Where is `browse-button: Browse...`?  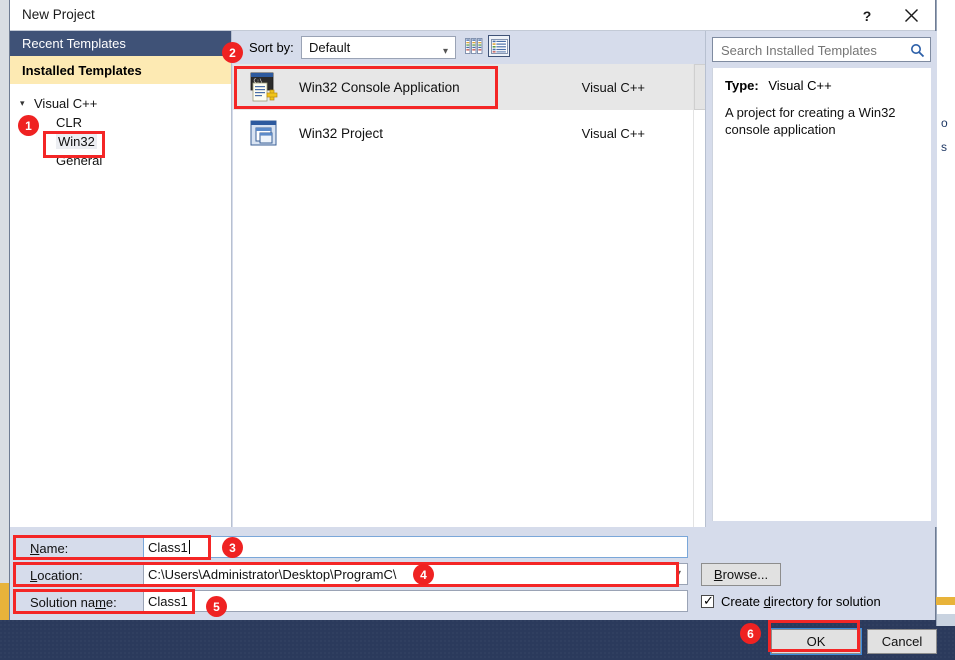 browse-button: Browse... is located at coordinates (741, 574).